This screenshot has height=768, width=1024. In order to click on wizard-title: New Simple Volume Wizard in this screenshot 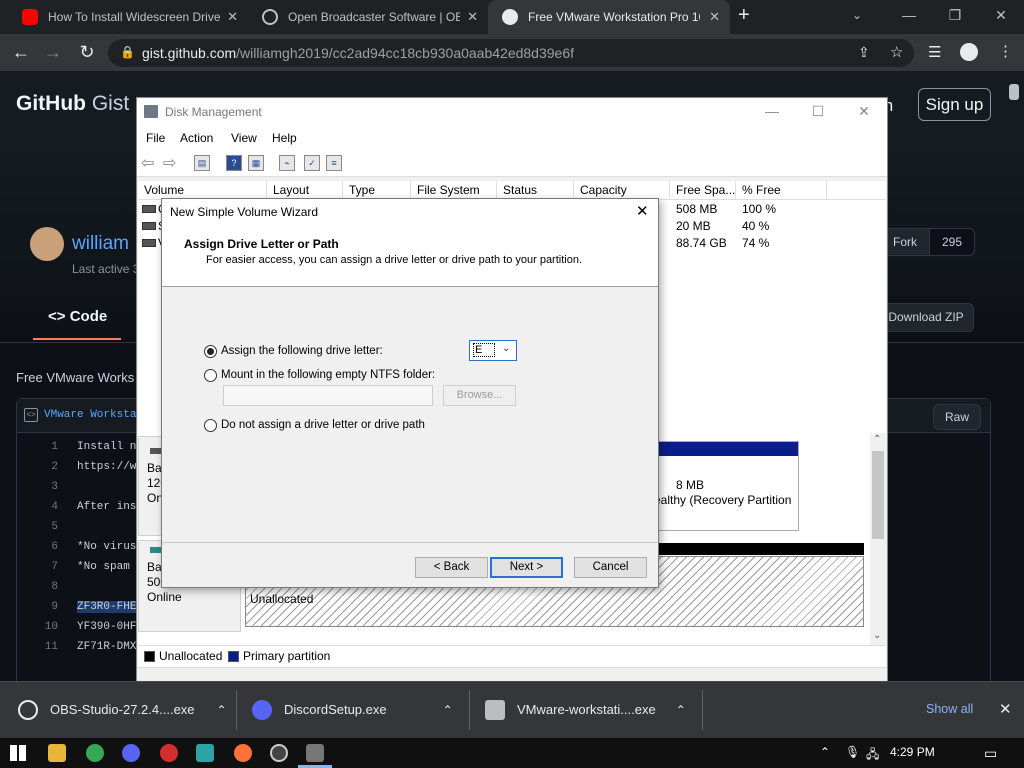, I will do `click(244, 212)`.